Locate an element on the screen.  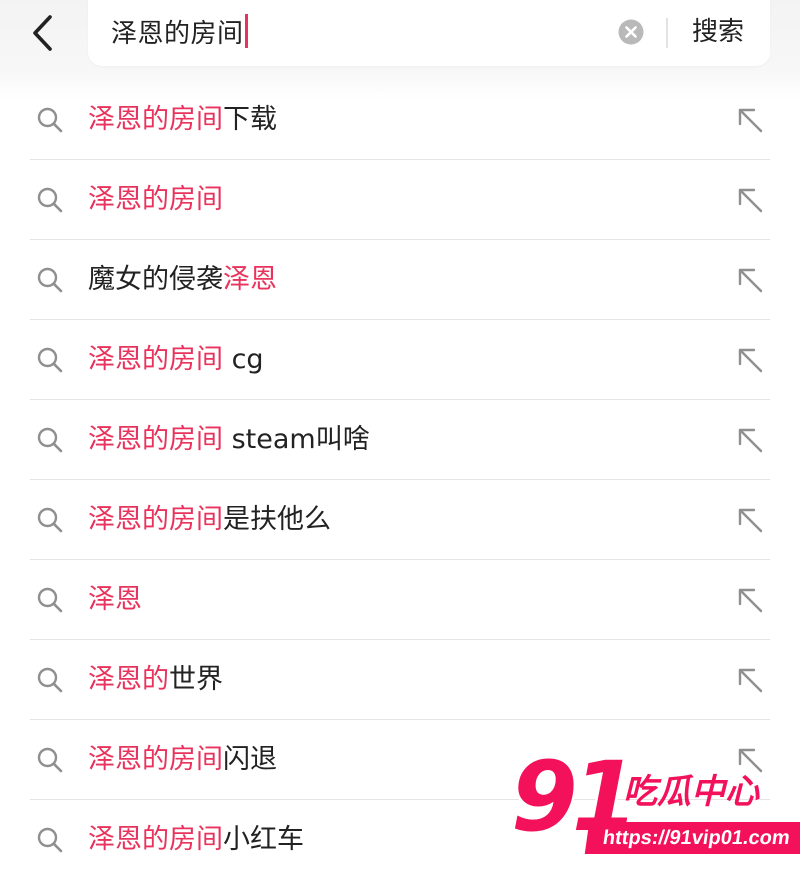
suggestion-text: 泽恩的房间 is located at coordinates (155, 200).